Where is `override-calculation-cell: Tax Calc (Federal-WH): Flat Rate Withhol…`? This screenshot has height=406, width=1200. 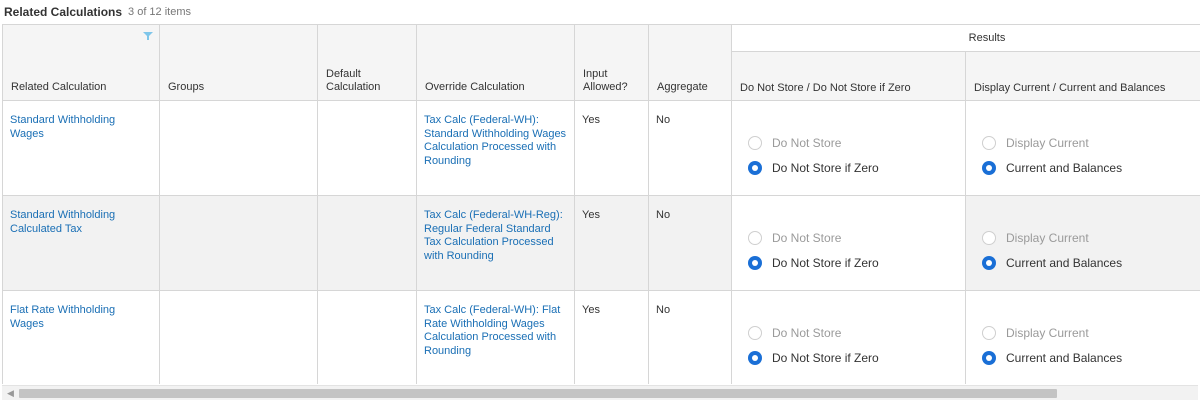
override-calculation-cell: Tax Calc (Federal-WH): Flat Rate Withhol… is located at coordinates (495, 337).